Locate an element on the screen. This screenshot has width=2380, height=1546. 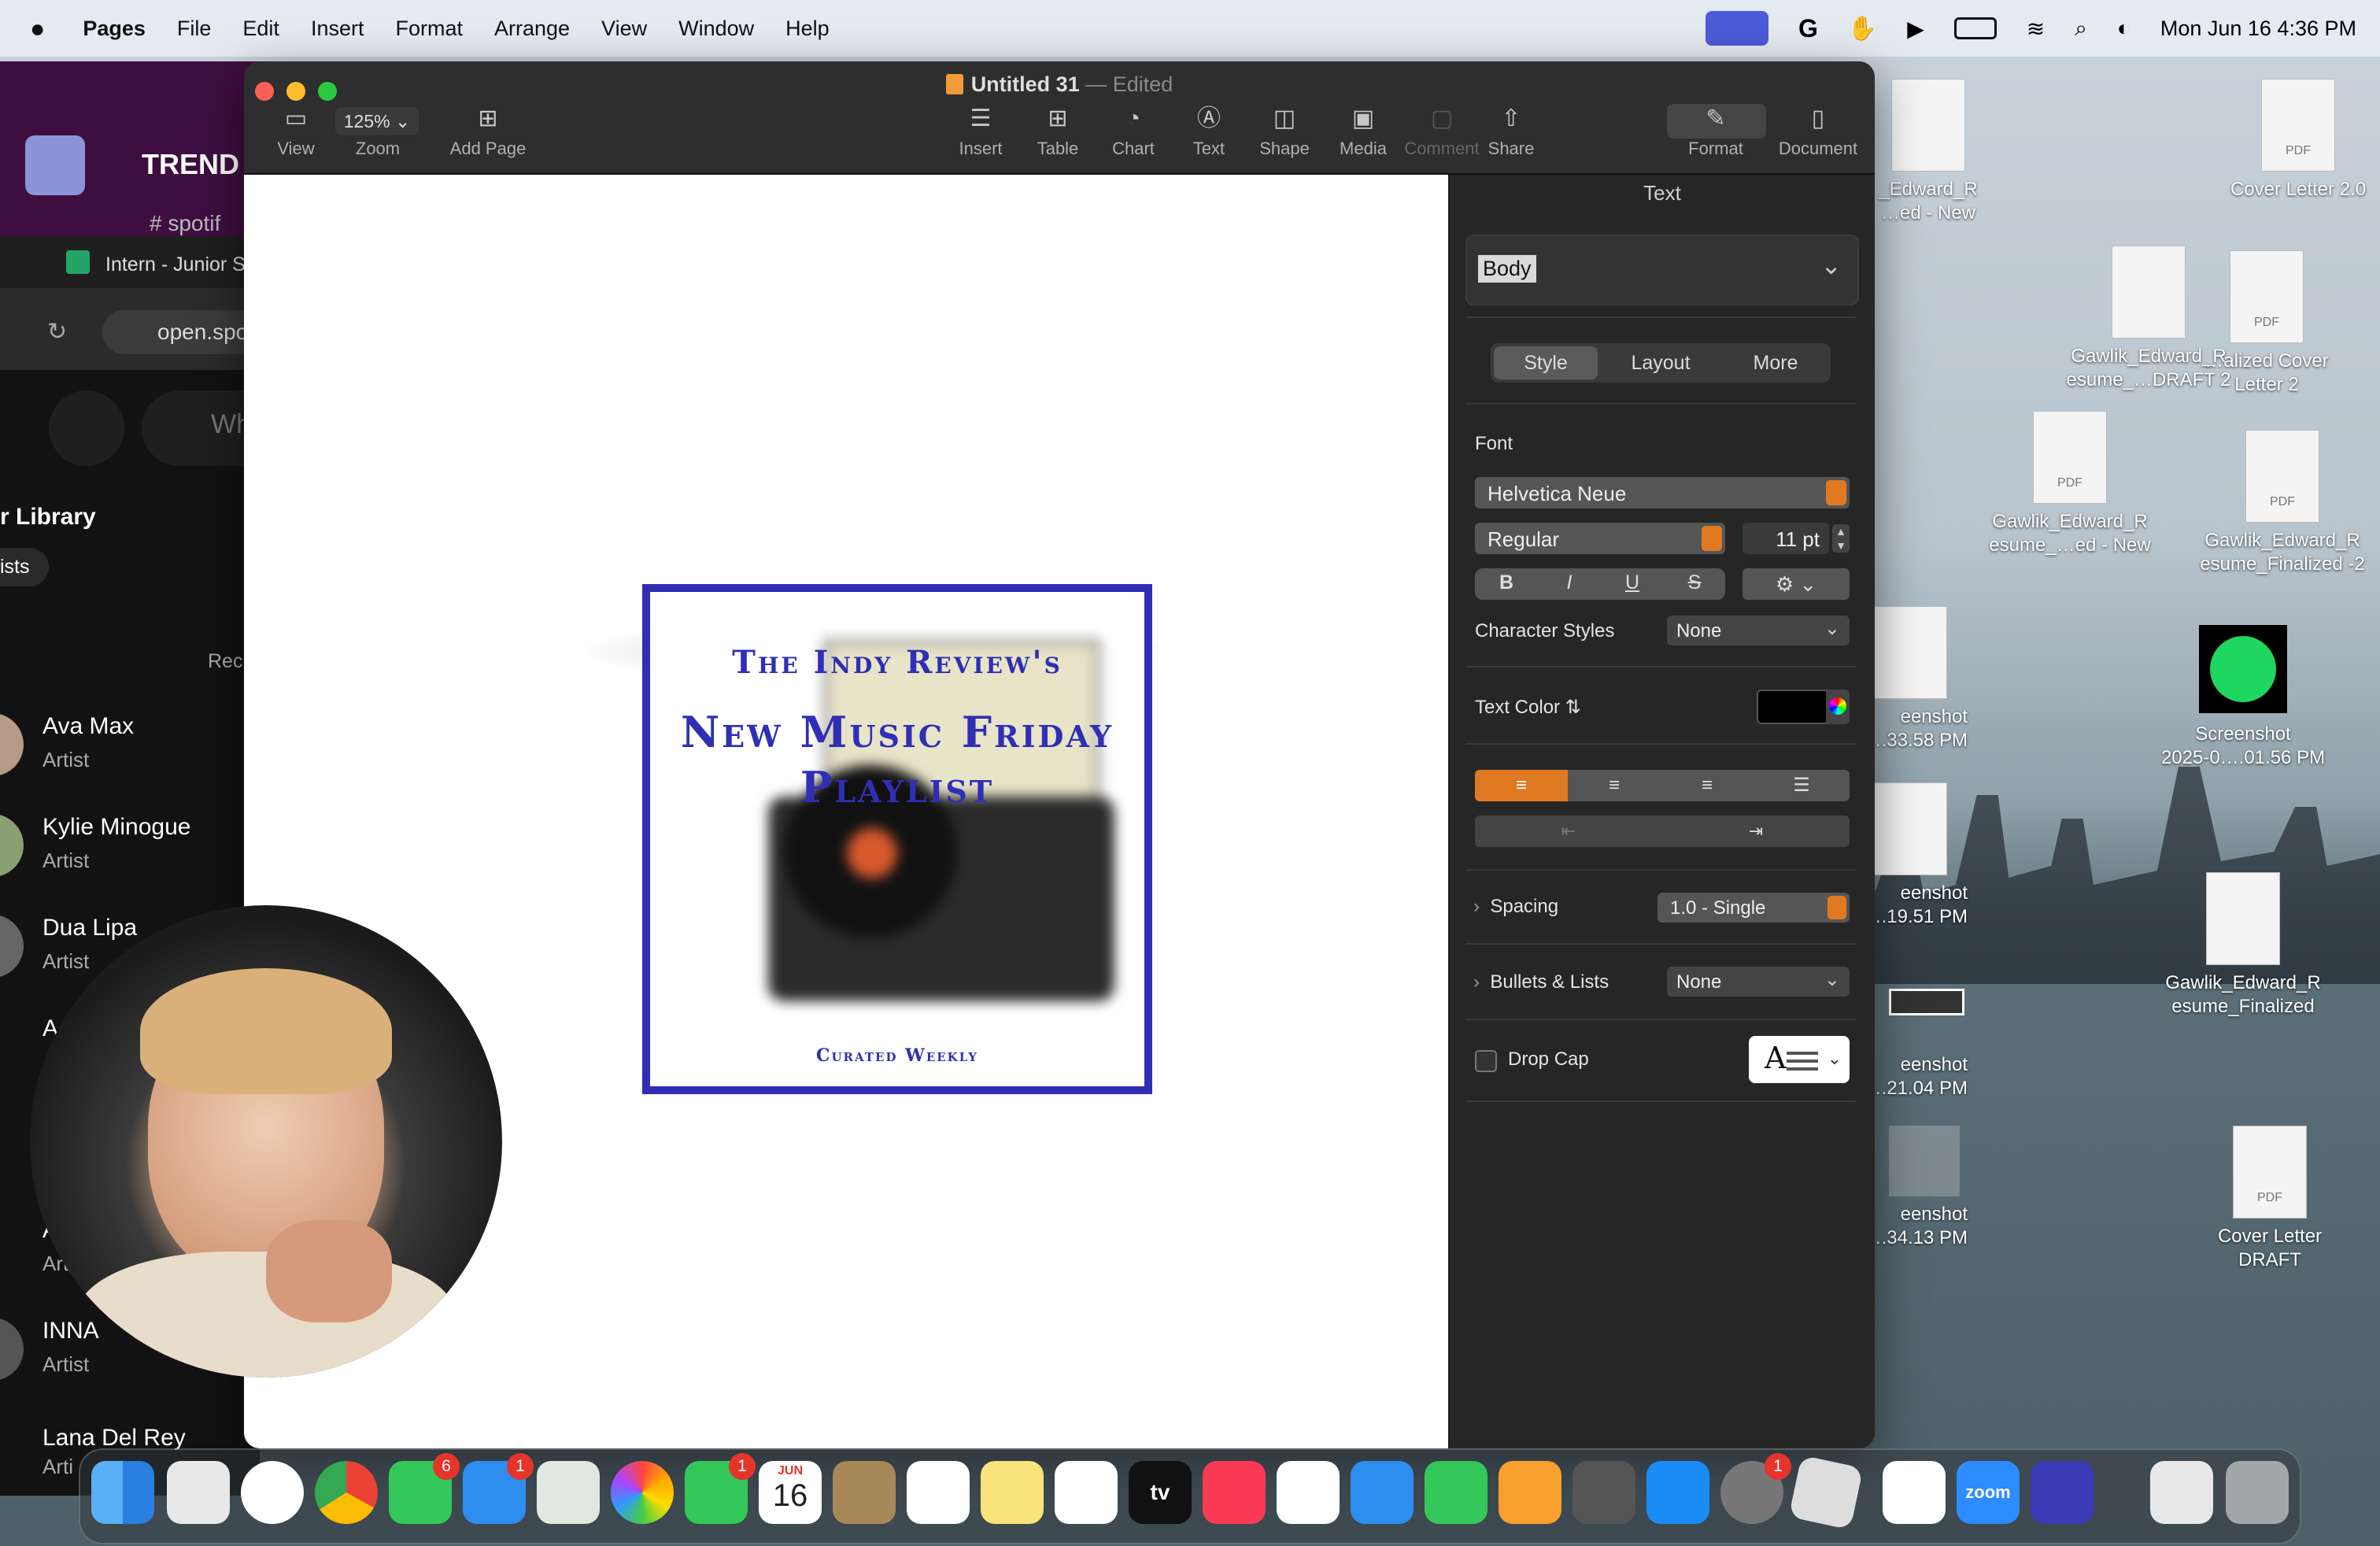
character-styles-select: None ⌄ is located at coordinates (1758, 630).